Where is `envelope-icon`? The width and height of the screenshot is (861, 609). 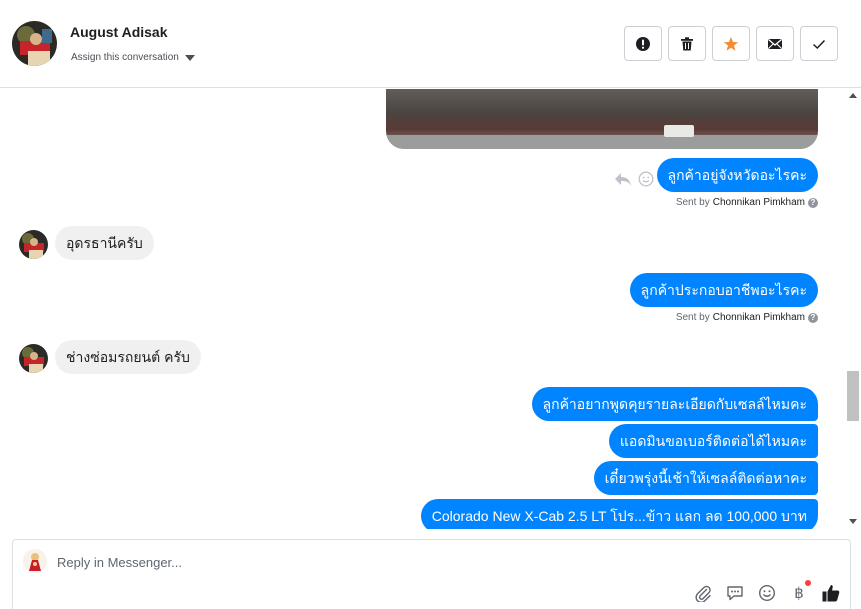 envelope-icon is located at coordinates (775, 43).